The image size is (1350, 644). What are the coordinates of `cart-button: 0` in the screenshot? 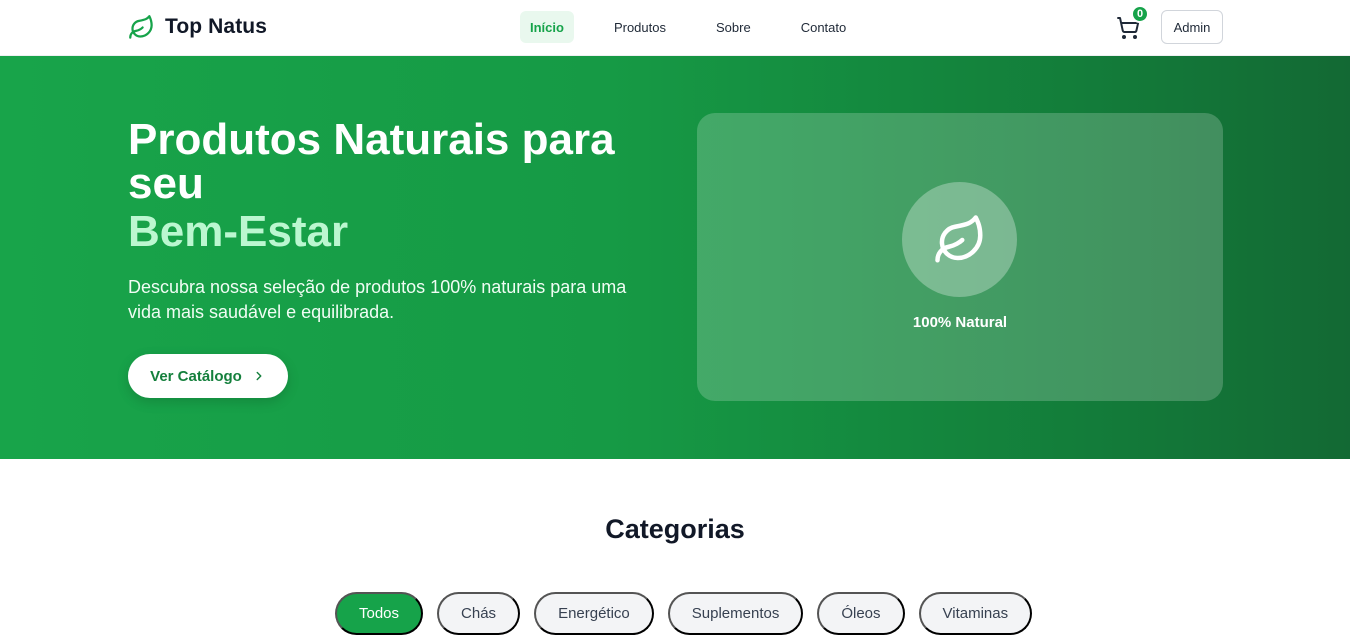 It's located at (1131, 22).